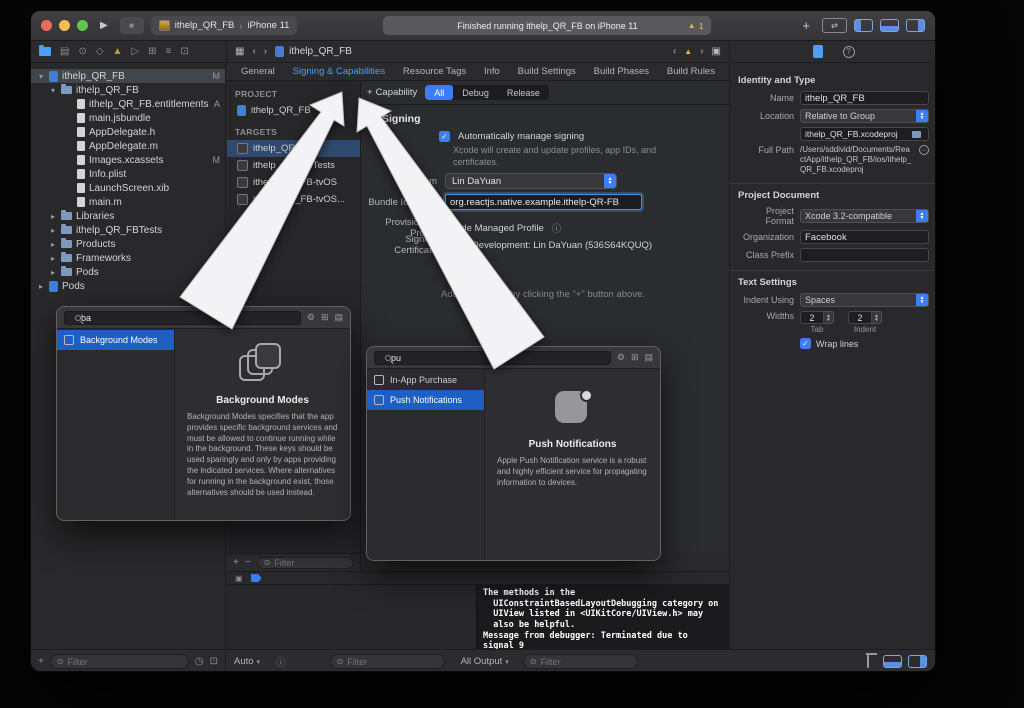 This screenshot has width=1024, height=708. What do you see at coordinates (184, 51) in the screenshot?
I see `report-navigator-icon: ⊡` at bounding box center [184, 51].